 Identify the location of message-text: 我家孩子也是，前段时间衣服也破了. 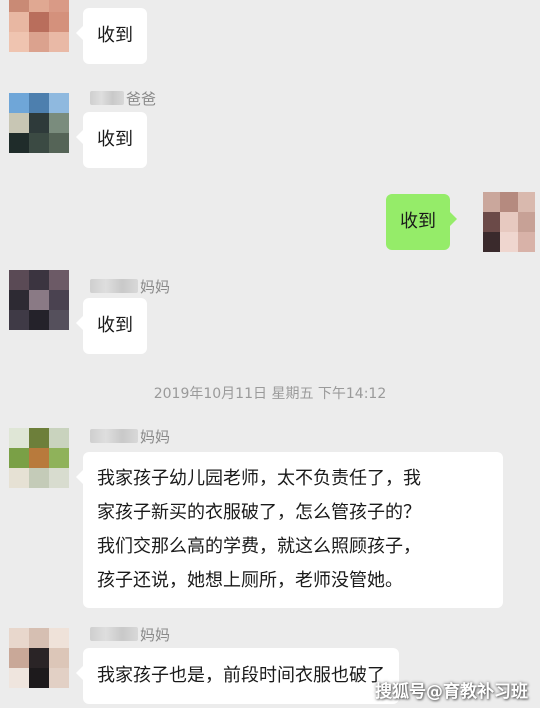
(241, 675).